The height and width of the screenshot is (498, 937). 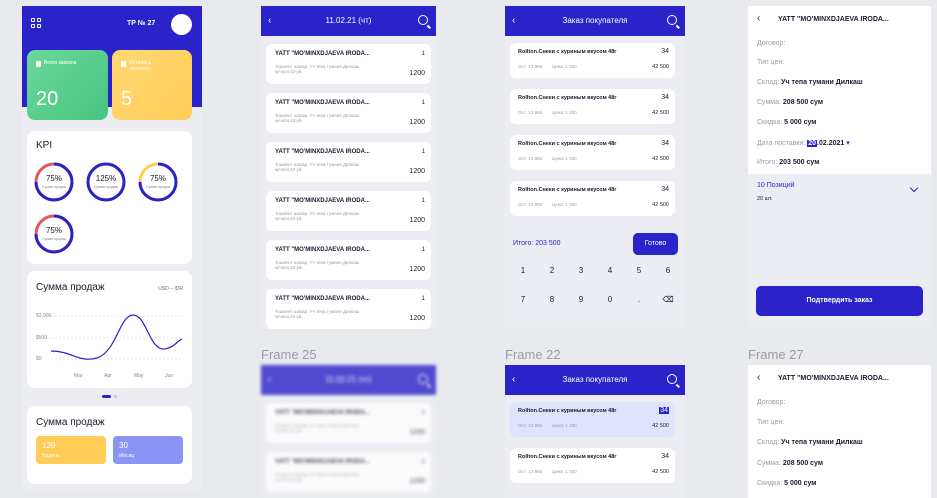 What do you see at coordinates (610, 271) in the screenshot?
I see `keypad-key: 4` at bounding box center [610, 271].